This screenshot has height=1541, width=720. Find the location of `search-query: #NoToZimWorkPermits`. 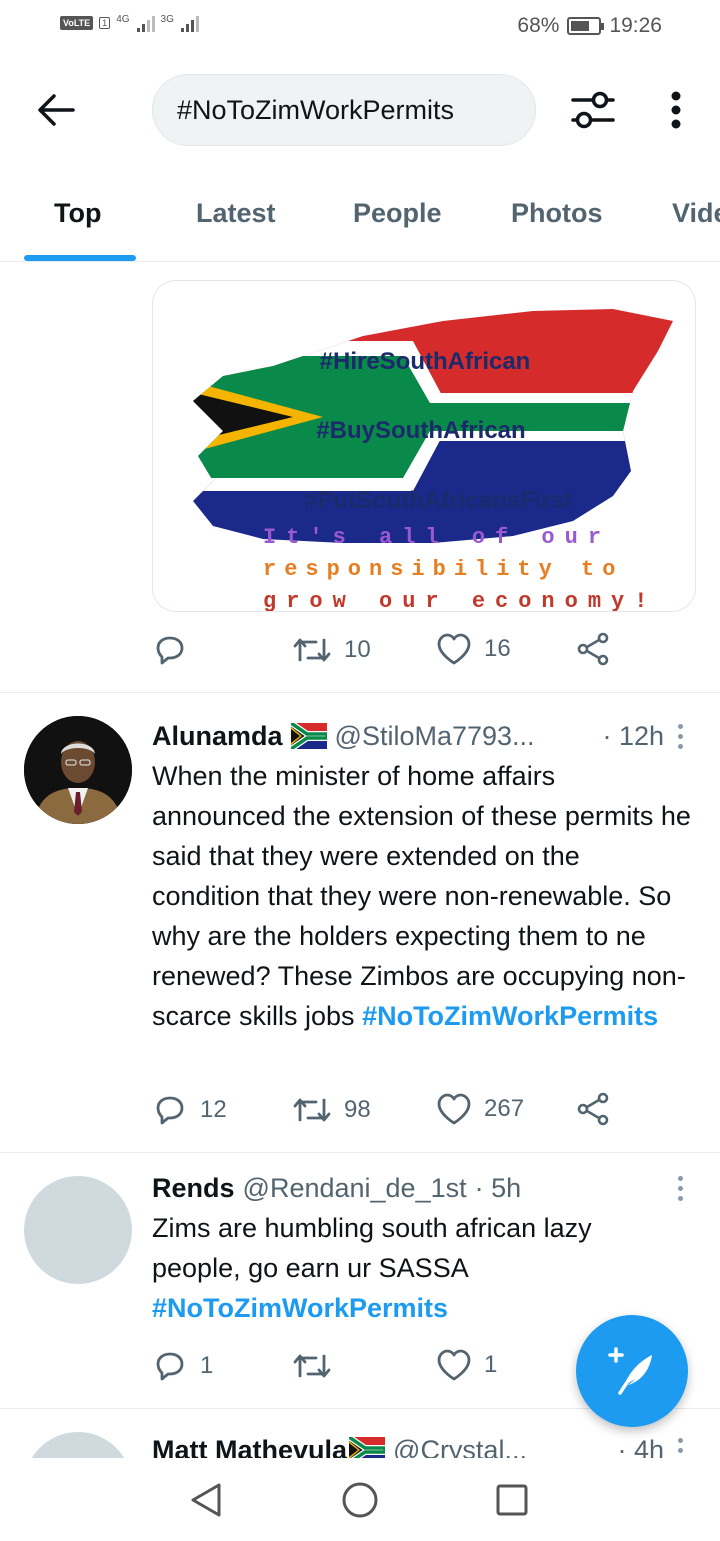

search-query: #NoToZimWorkPermits is located at coordinates (316, 109).